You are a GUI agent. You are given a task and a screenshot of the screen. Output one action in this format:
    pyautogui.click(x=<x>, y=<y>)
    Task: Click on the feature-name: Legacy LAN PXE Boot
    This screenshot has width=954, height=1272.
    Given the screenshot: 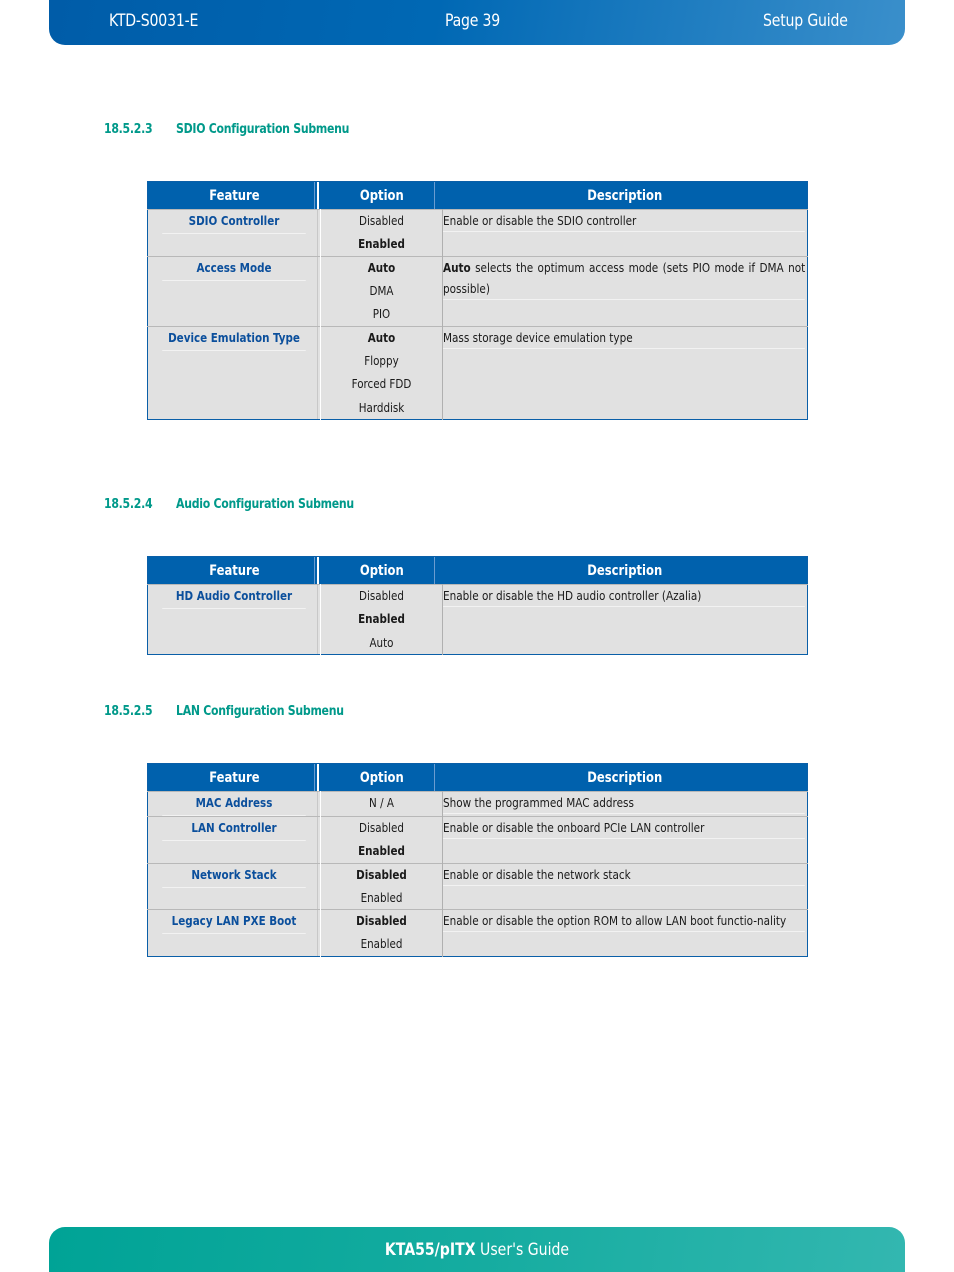 What is the action you would take?
    pyautogui.click(x=234, y=922)
    